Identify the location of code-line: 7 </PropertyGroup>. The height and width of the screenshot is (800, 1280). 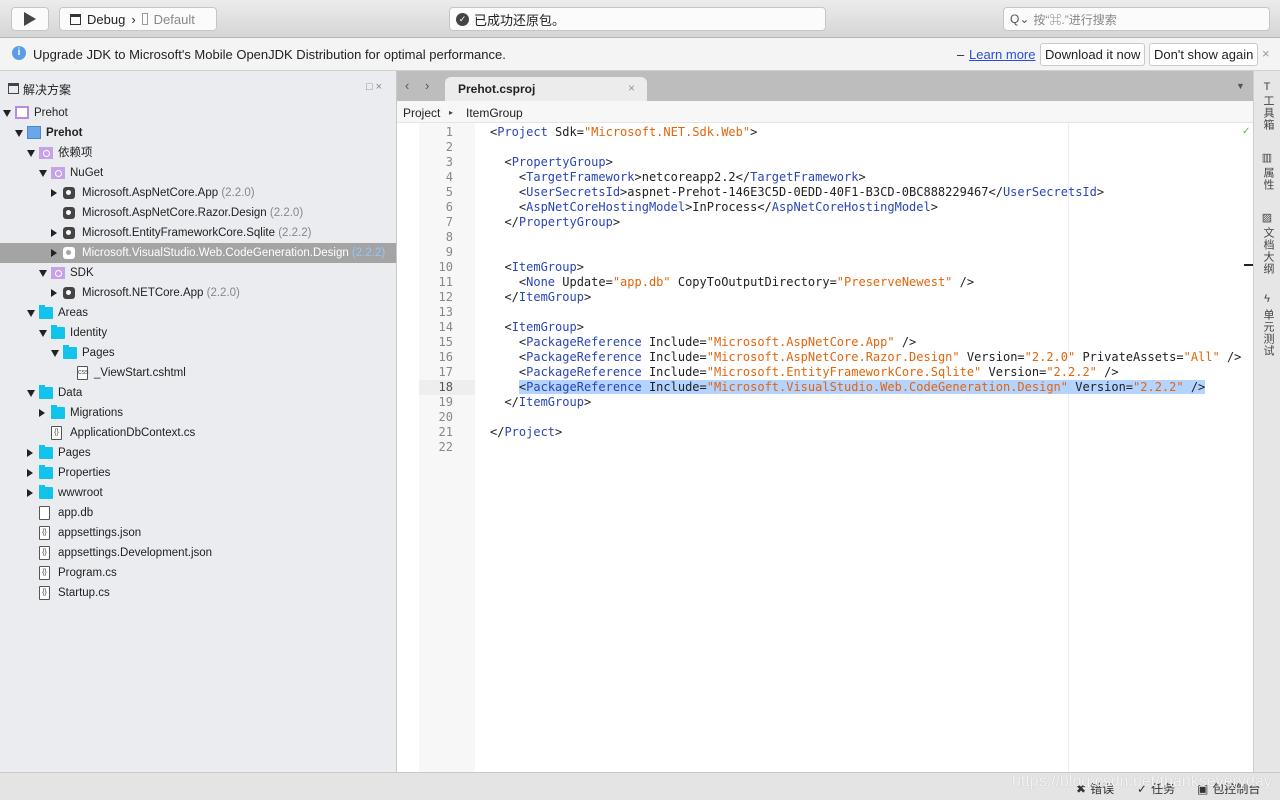
(825, 222).